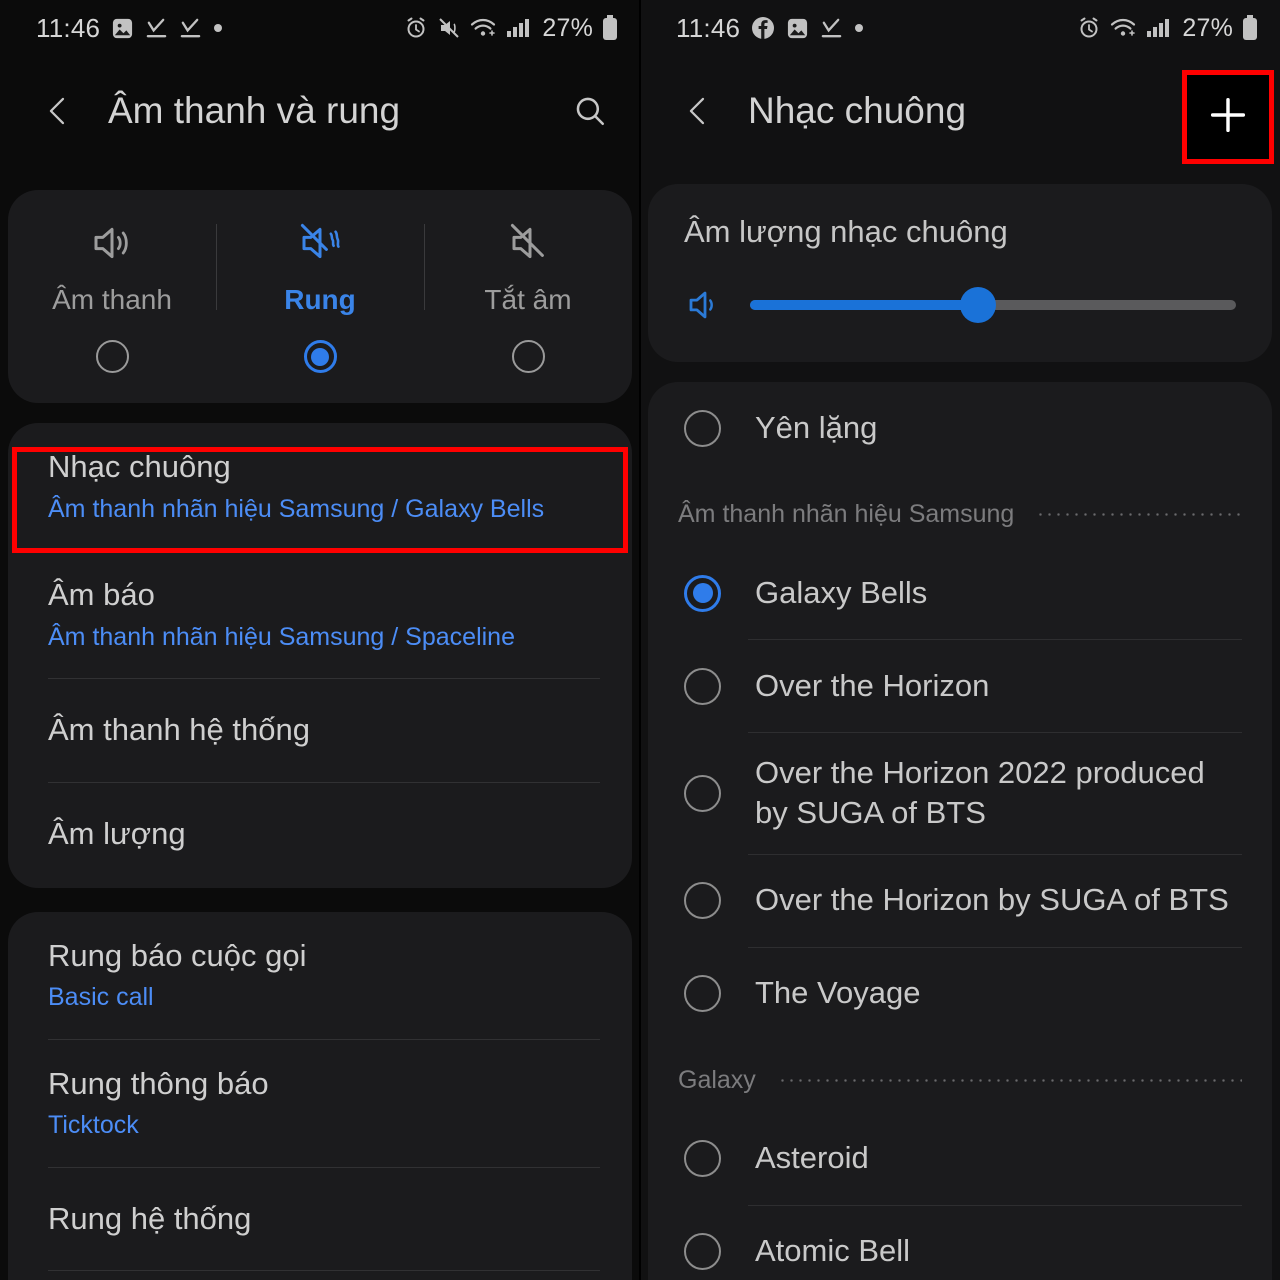 The height and width of the screenshot is (1280, 1280). I want to click on settings-item-system-sound: Âm thanh hệ thống, so click(320, 730).